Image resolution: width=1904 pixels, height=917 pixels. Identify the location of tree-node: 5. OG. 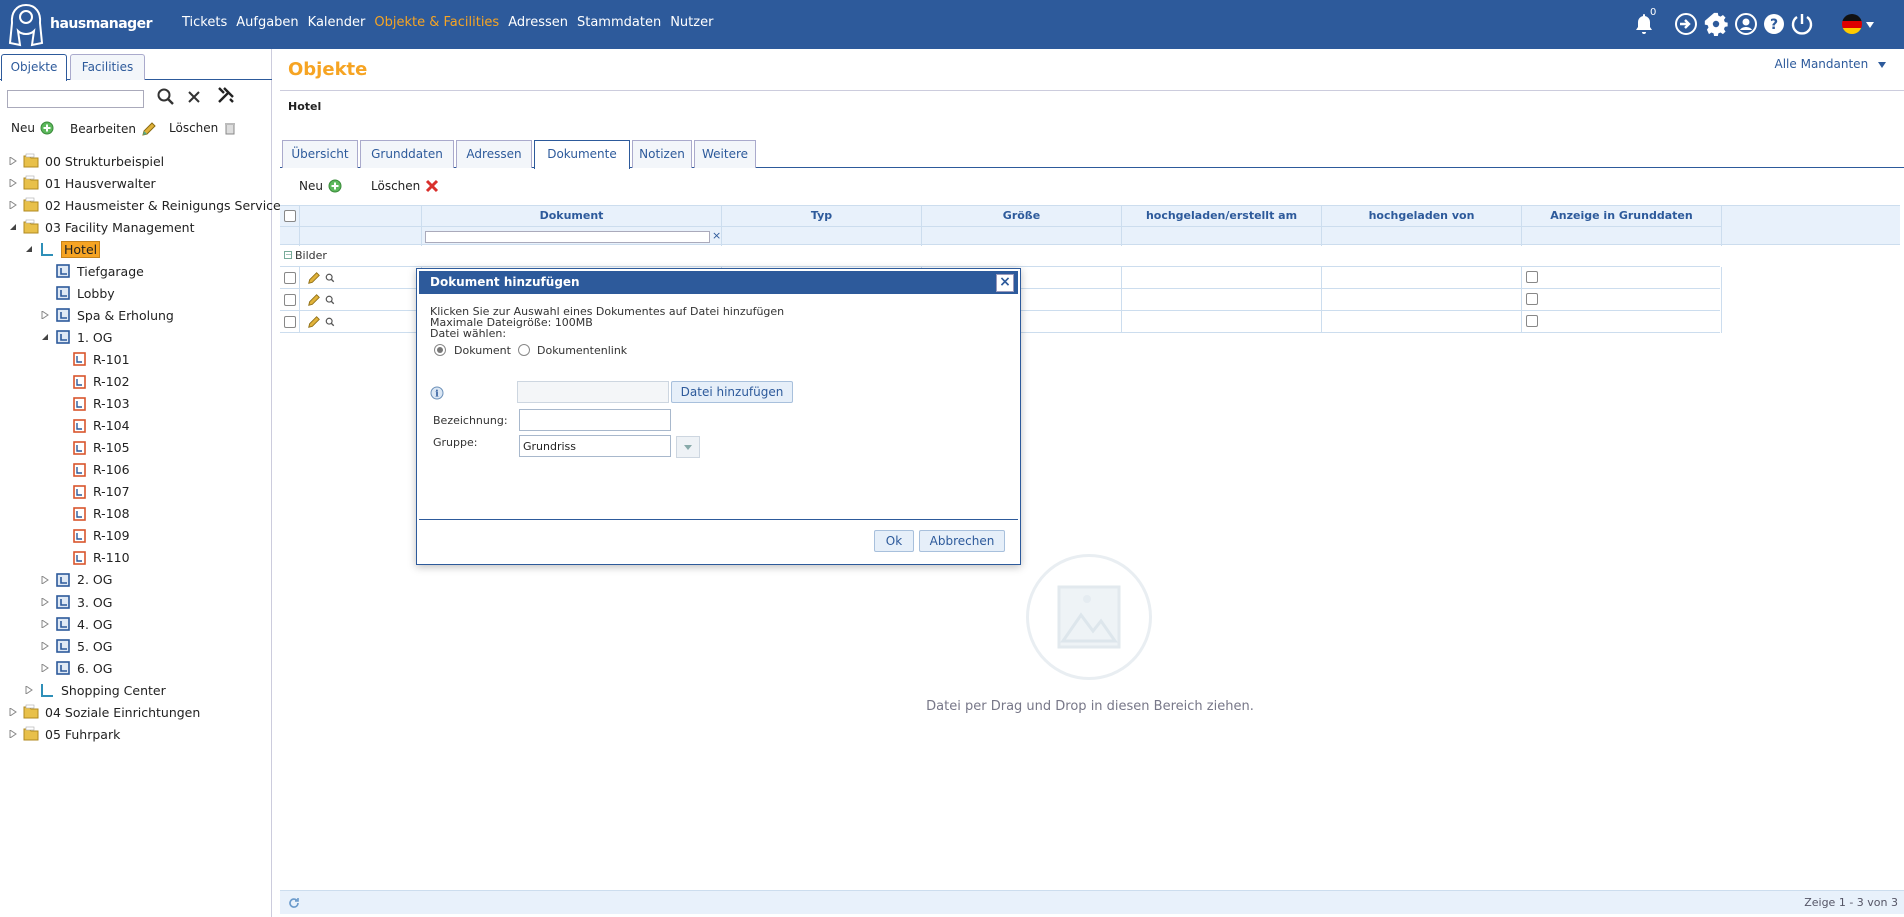
(76, 646).